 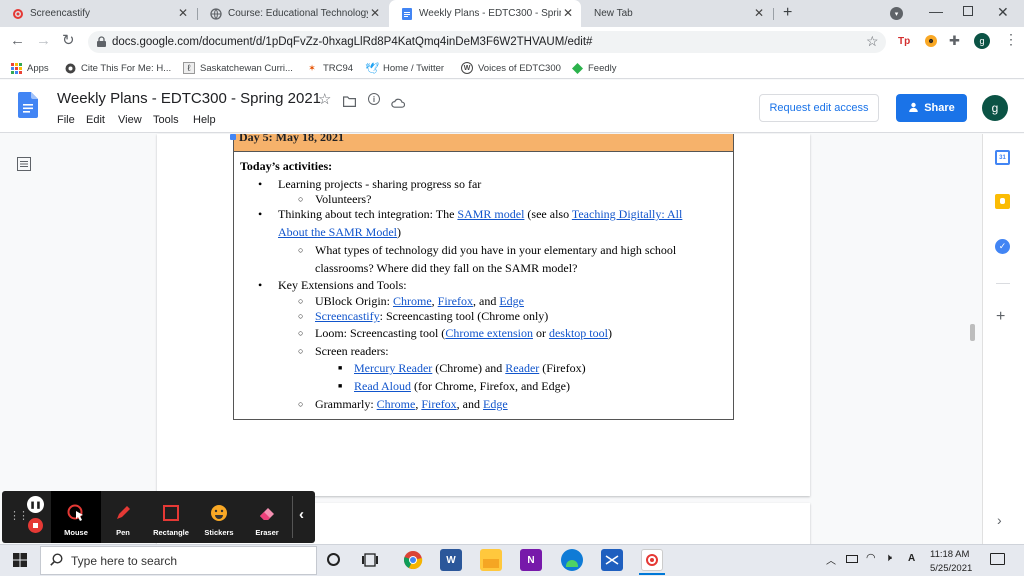 I want to click on outline-icon, so click(x=24, y=166).